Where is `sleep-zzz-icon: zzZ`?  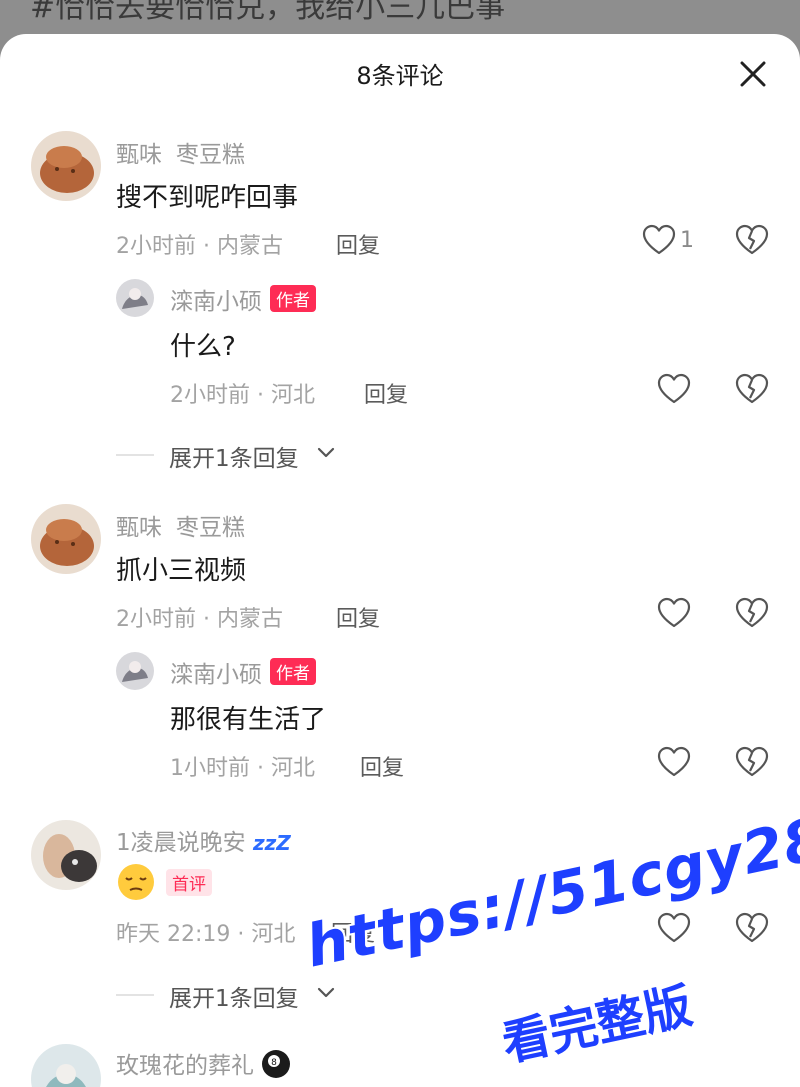 sleep-zzz-icon: zzZ is located at coordinates (271, 843).